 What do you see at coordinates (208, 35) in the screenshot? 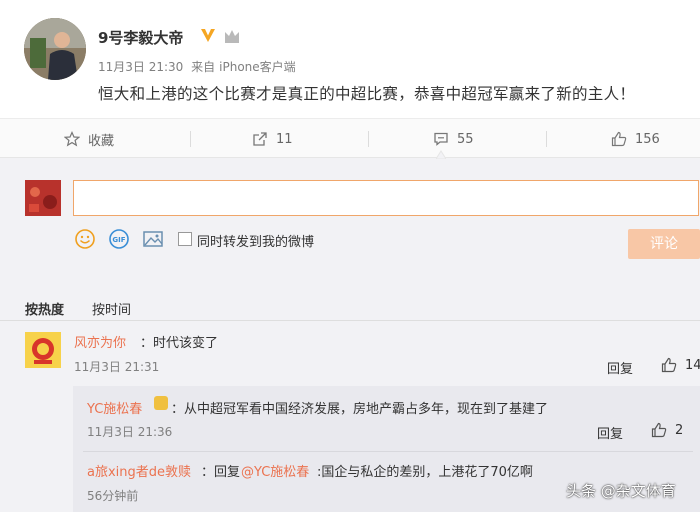
I see `verified-v-icon` at bounding box center [208, 35].